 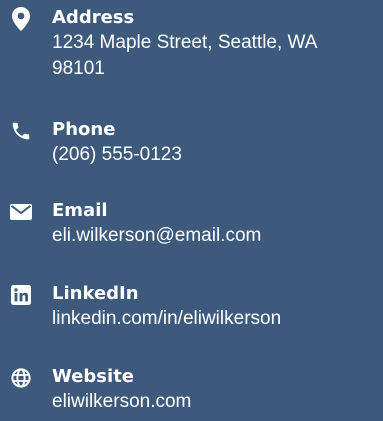 What do you see at coordinates (215, 402) in the screenshot?
I see `website-value: eliwilkerson.com` at bounding box center [215, 402].